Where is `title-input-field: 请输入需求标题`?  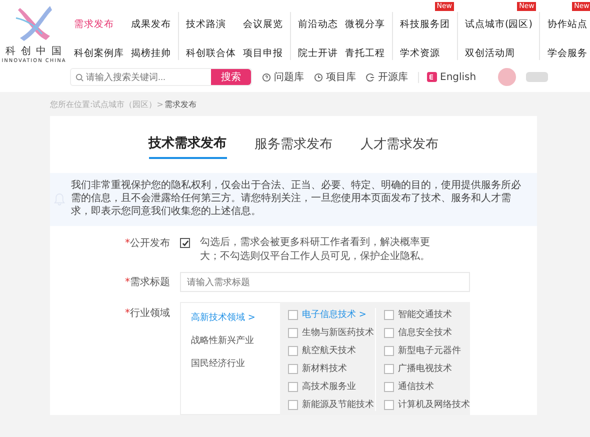
title-input-field: 请输入需求标题 is located at coordinates (325, 282).